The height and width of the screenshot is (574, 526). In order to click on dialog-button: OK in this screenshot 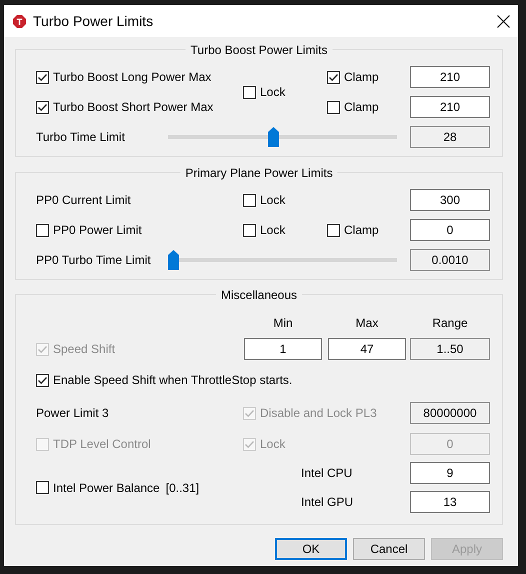, I will do `click(311, 549)`.